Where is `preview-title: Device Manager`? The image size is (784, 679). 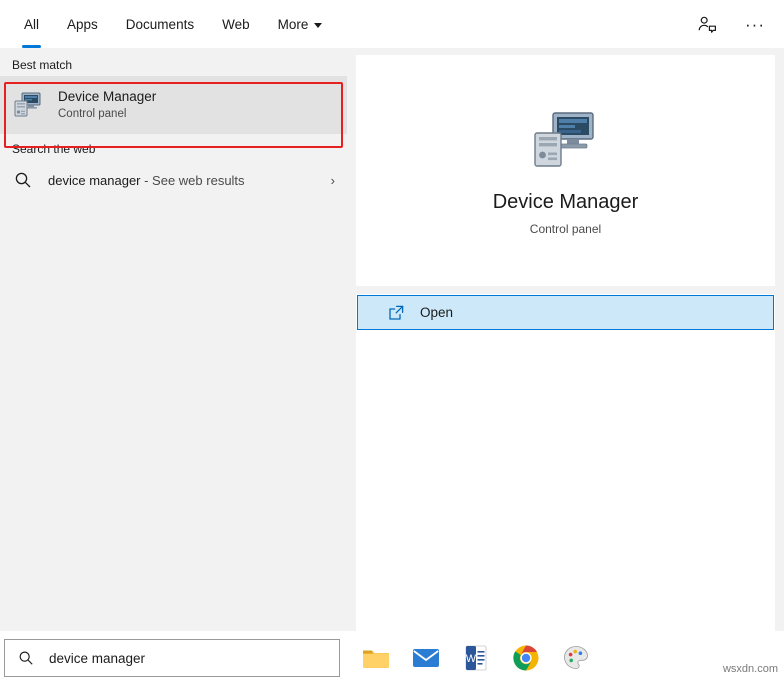 preview-title: Device Manager is located at coordinates (565, 202).